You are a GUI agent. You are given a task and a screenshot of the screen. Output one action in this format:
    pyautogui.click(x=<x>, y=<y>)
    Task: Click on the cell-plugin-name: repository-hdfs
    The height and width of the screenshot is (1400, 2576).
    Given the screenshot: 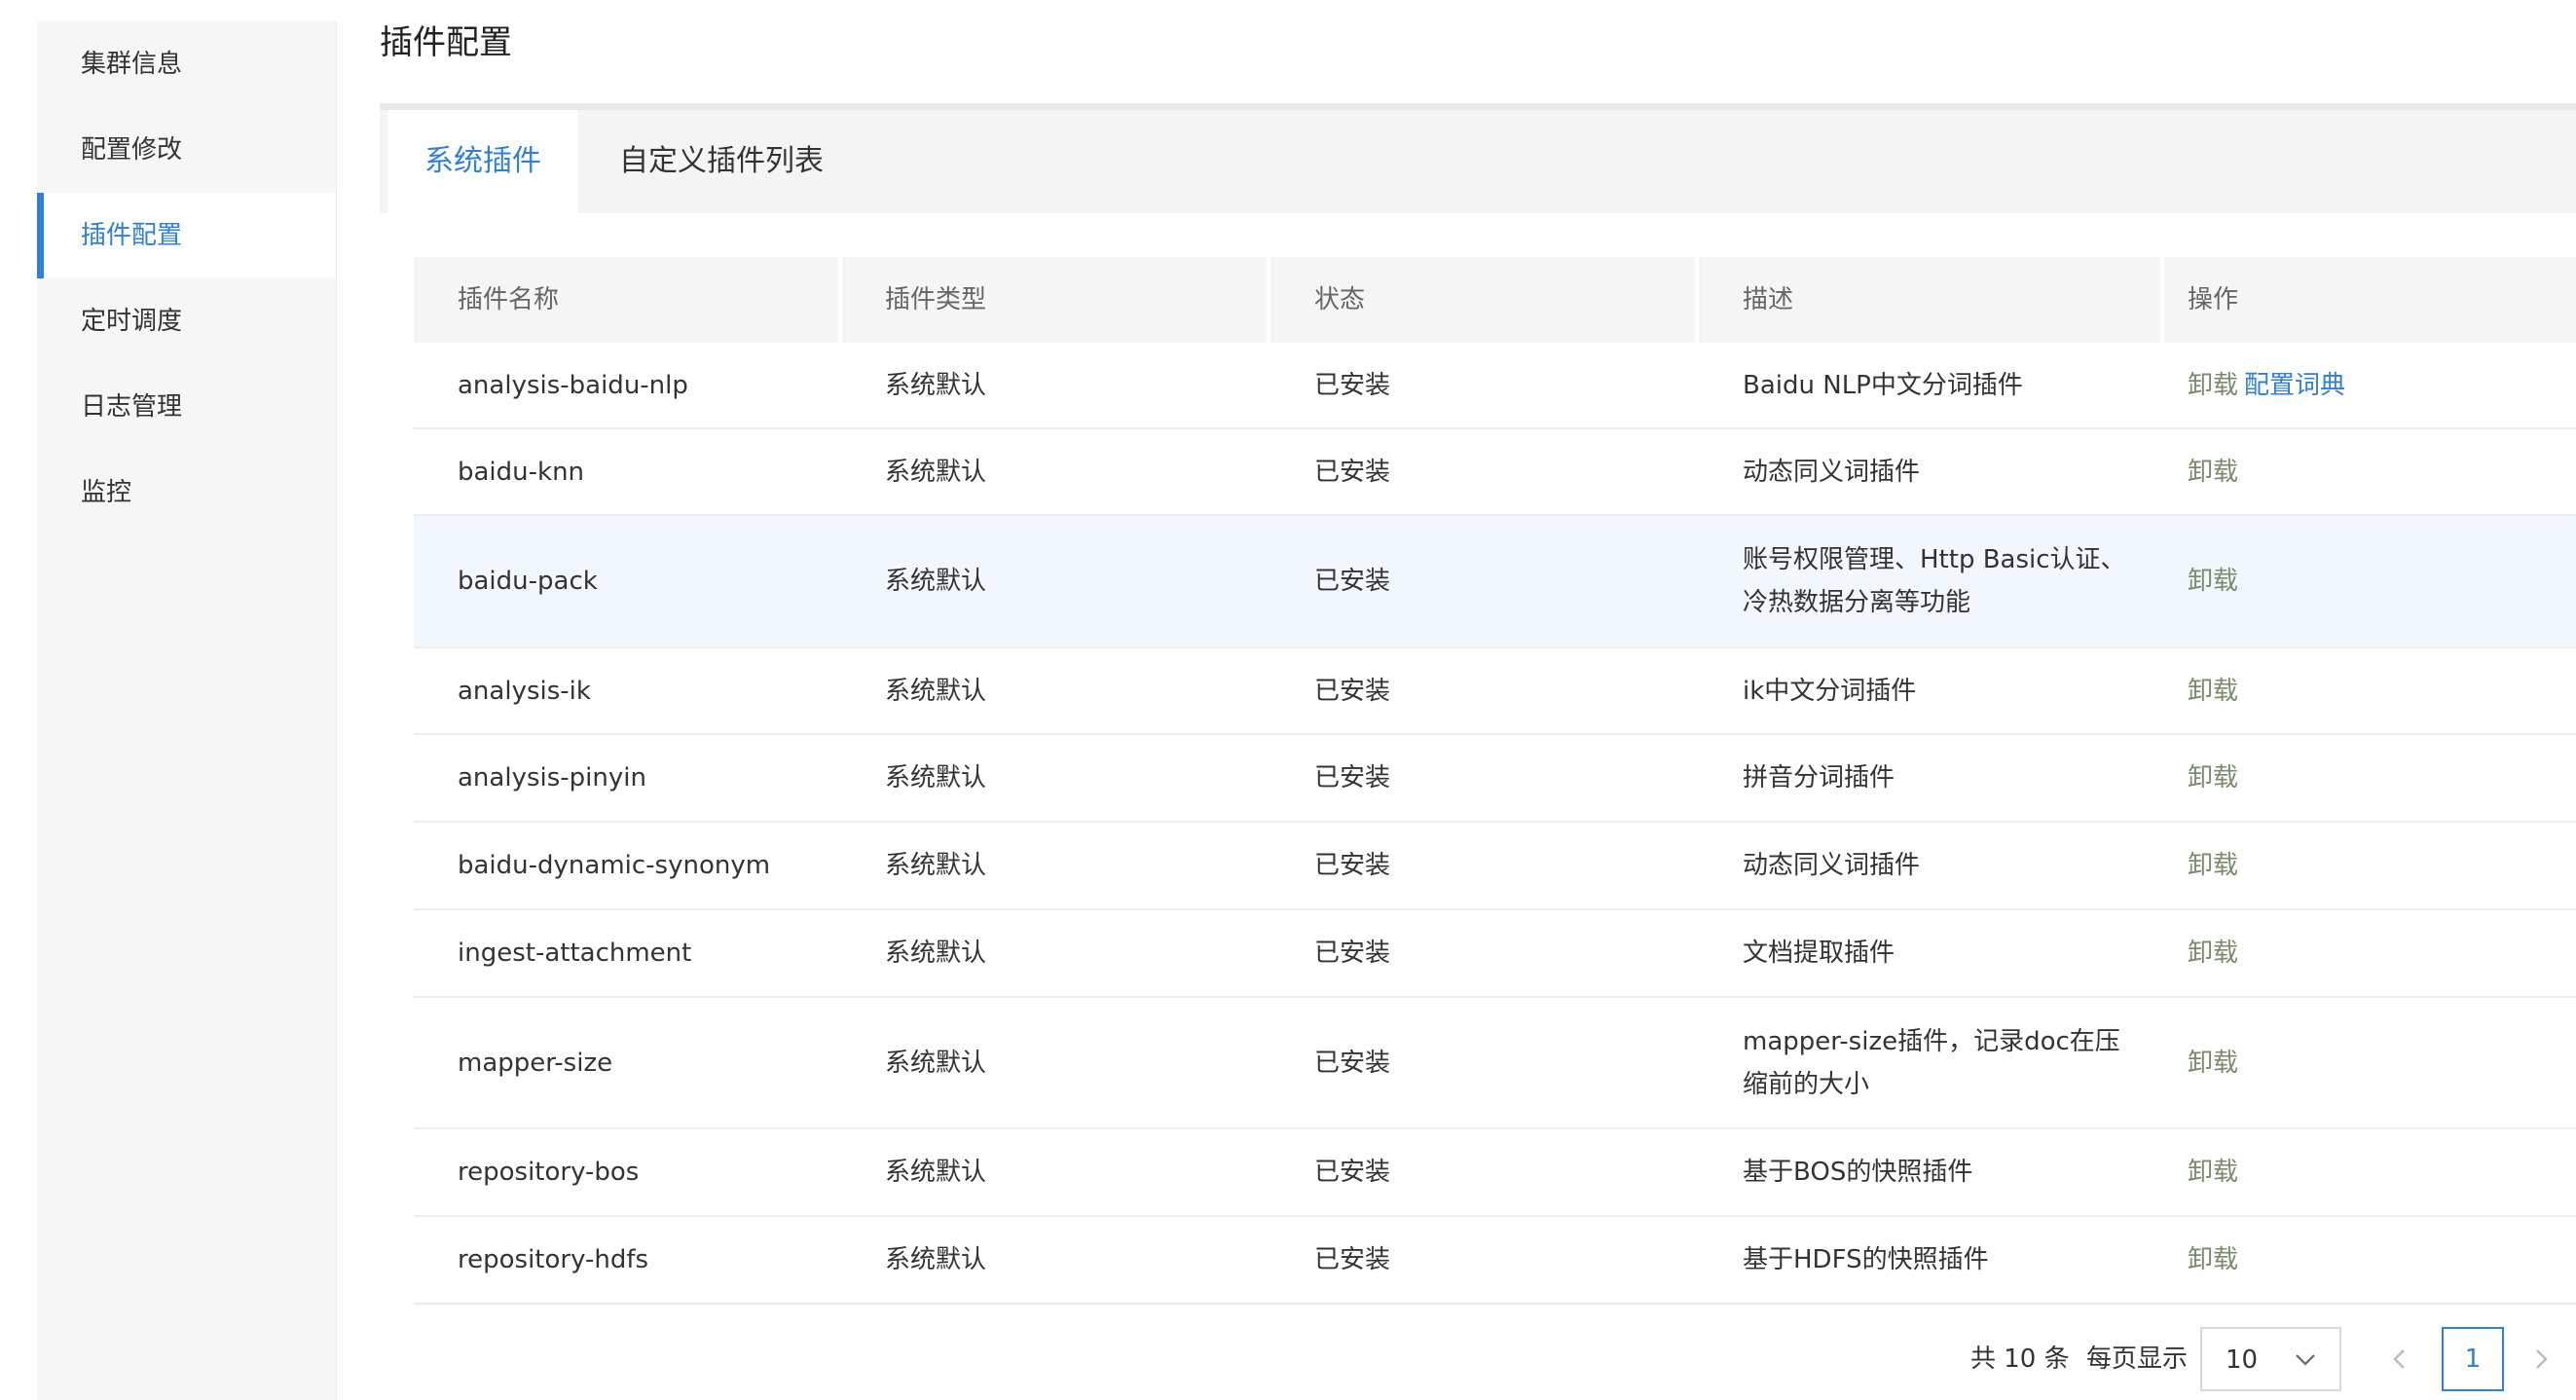 What is the action you would take?
    pyautogui.click(x=553, y=1259)
    